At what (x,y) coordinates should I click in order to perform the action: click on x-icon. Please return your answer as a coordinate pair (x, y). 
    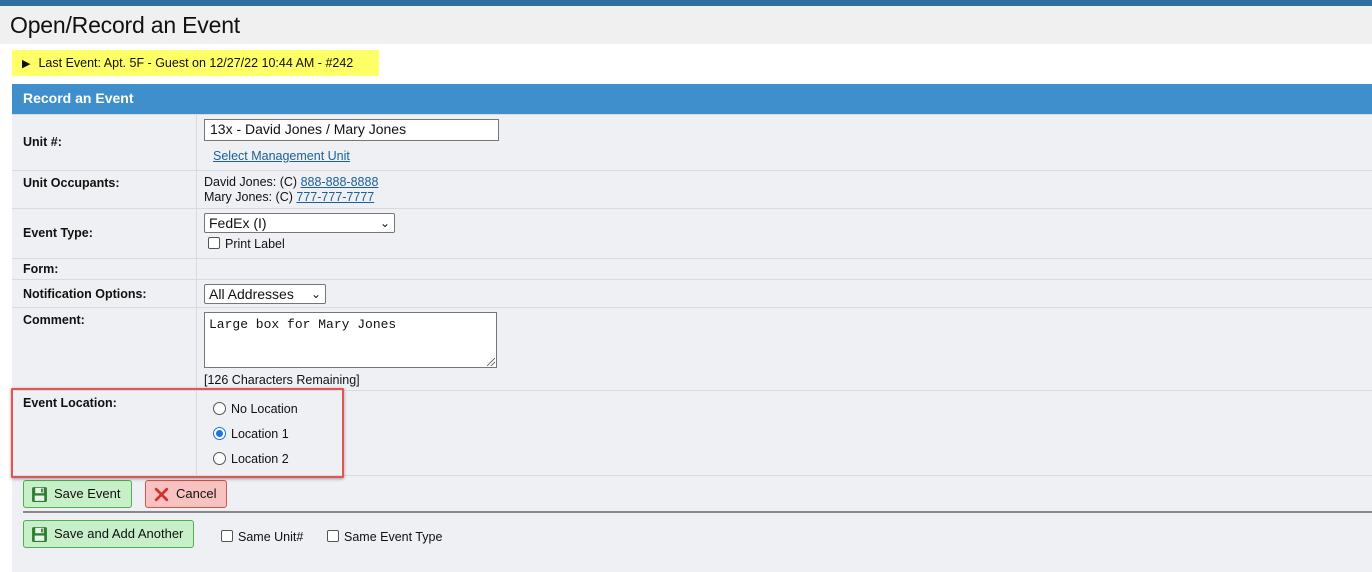
    Looking at the image, I should click on (161, 494).